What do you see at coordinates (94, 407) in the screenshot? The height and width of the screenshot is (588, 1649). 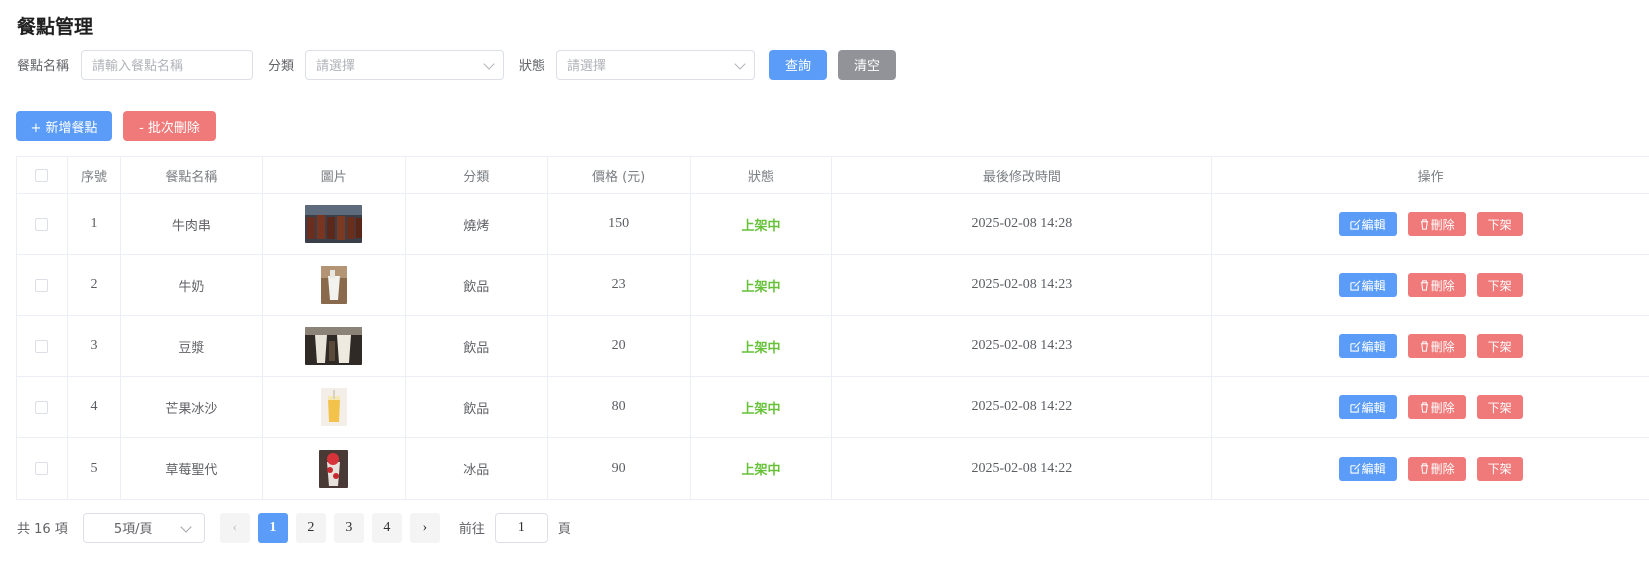 I see `row-no: 4` at bounding box center [94, 407].